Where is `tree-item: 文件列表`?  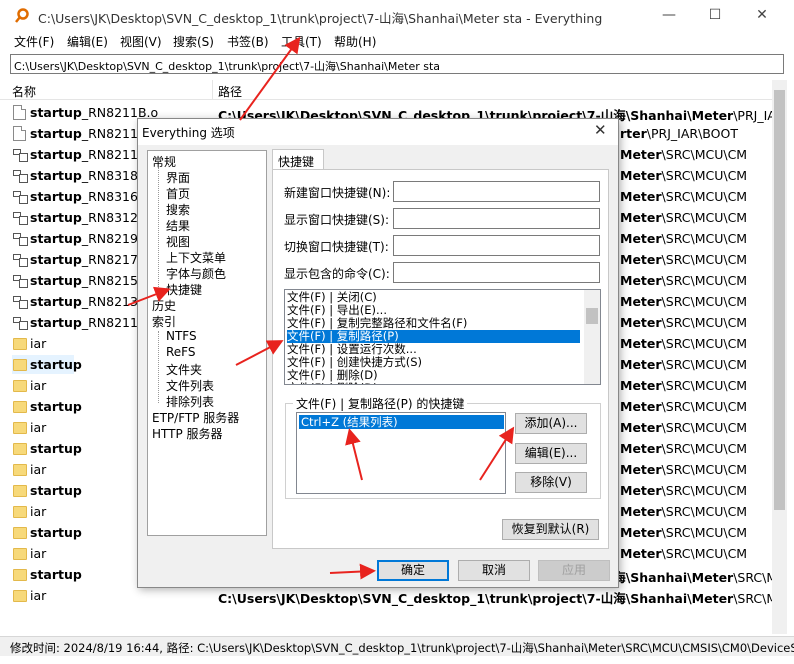 tree-item: 文件列表 is located at coordinates (190, 385).